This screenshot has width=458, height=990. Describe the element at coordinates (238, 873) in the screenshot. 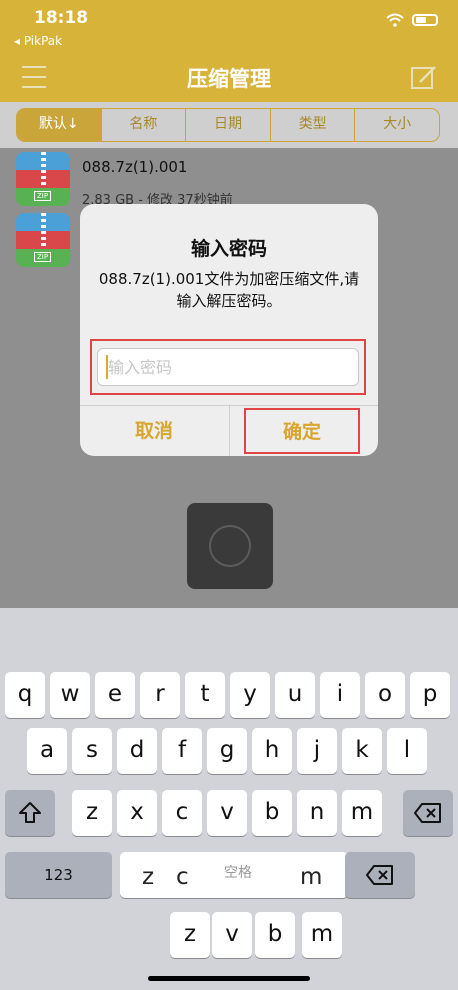

I see `ghost-key-label: 空格` at that location.